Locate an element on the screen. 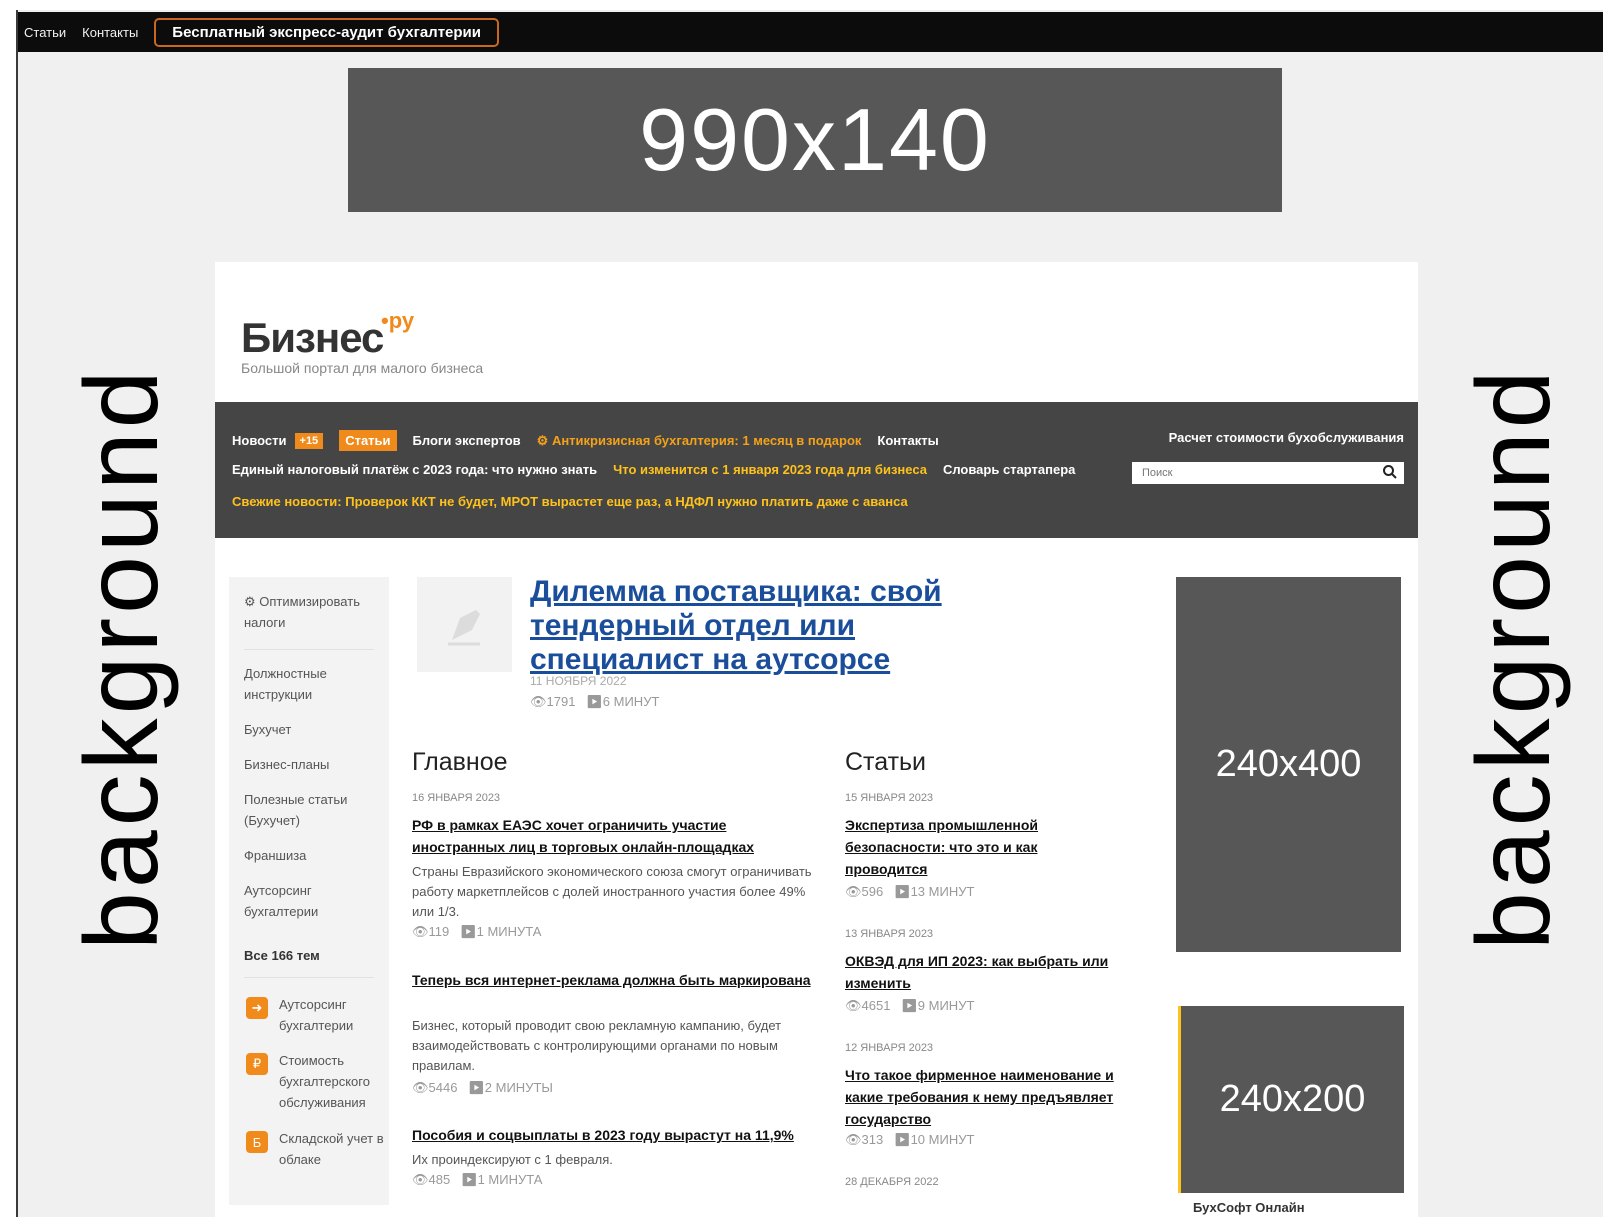 The image size is (1603, 1217). topbar-link-articles: Статьи is located at coordinates (45, 32).